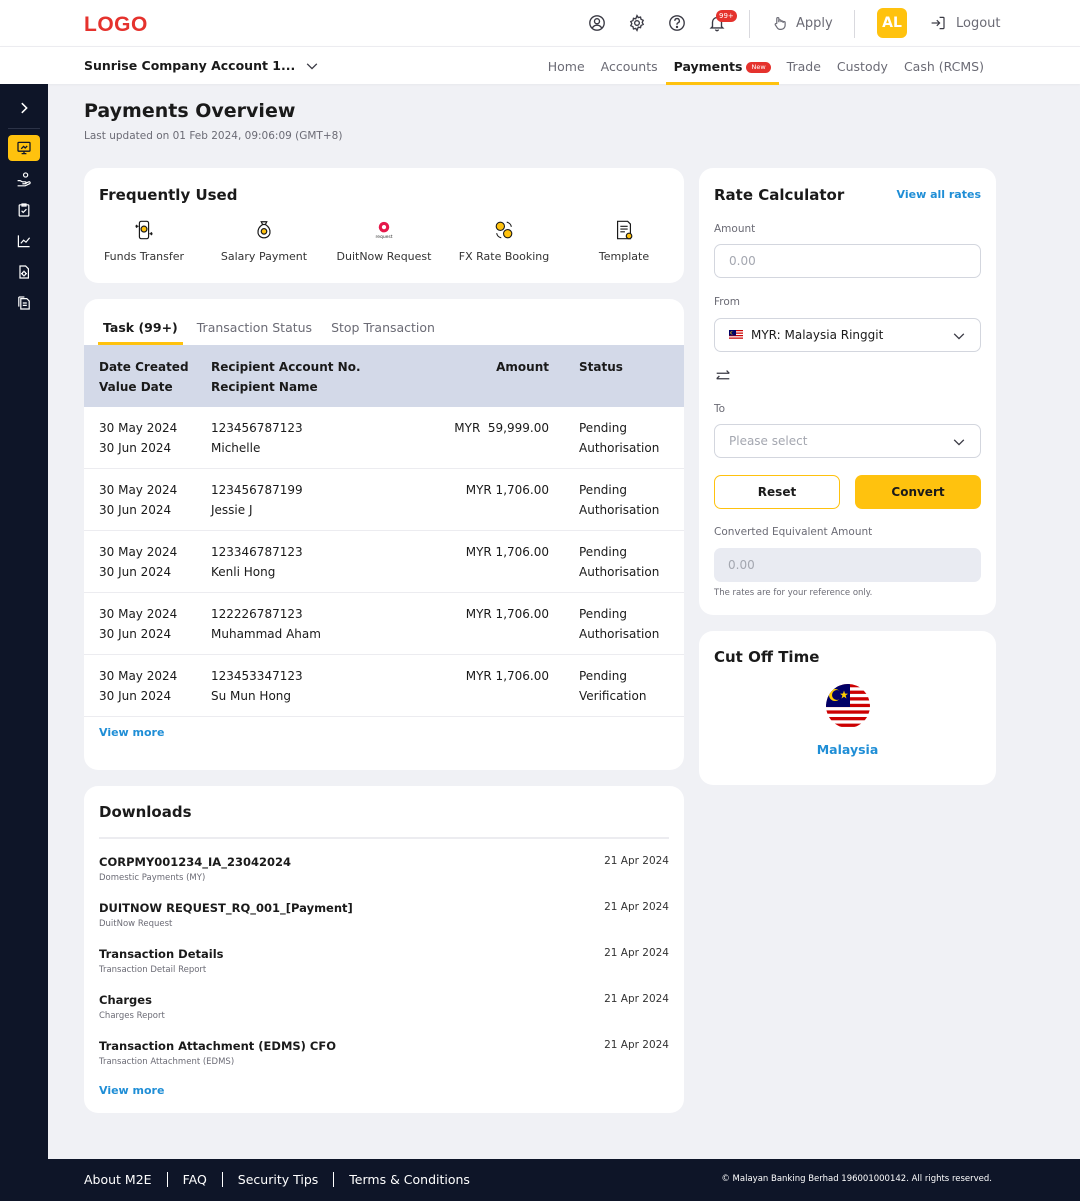 The width and height of the screenshot is (1080, 1201). What do you see at coordinates (566, 66) in the screenshot?
I see `nav-tab-home: Home` at bounding box center [566, 66].